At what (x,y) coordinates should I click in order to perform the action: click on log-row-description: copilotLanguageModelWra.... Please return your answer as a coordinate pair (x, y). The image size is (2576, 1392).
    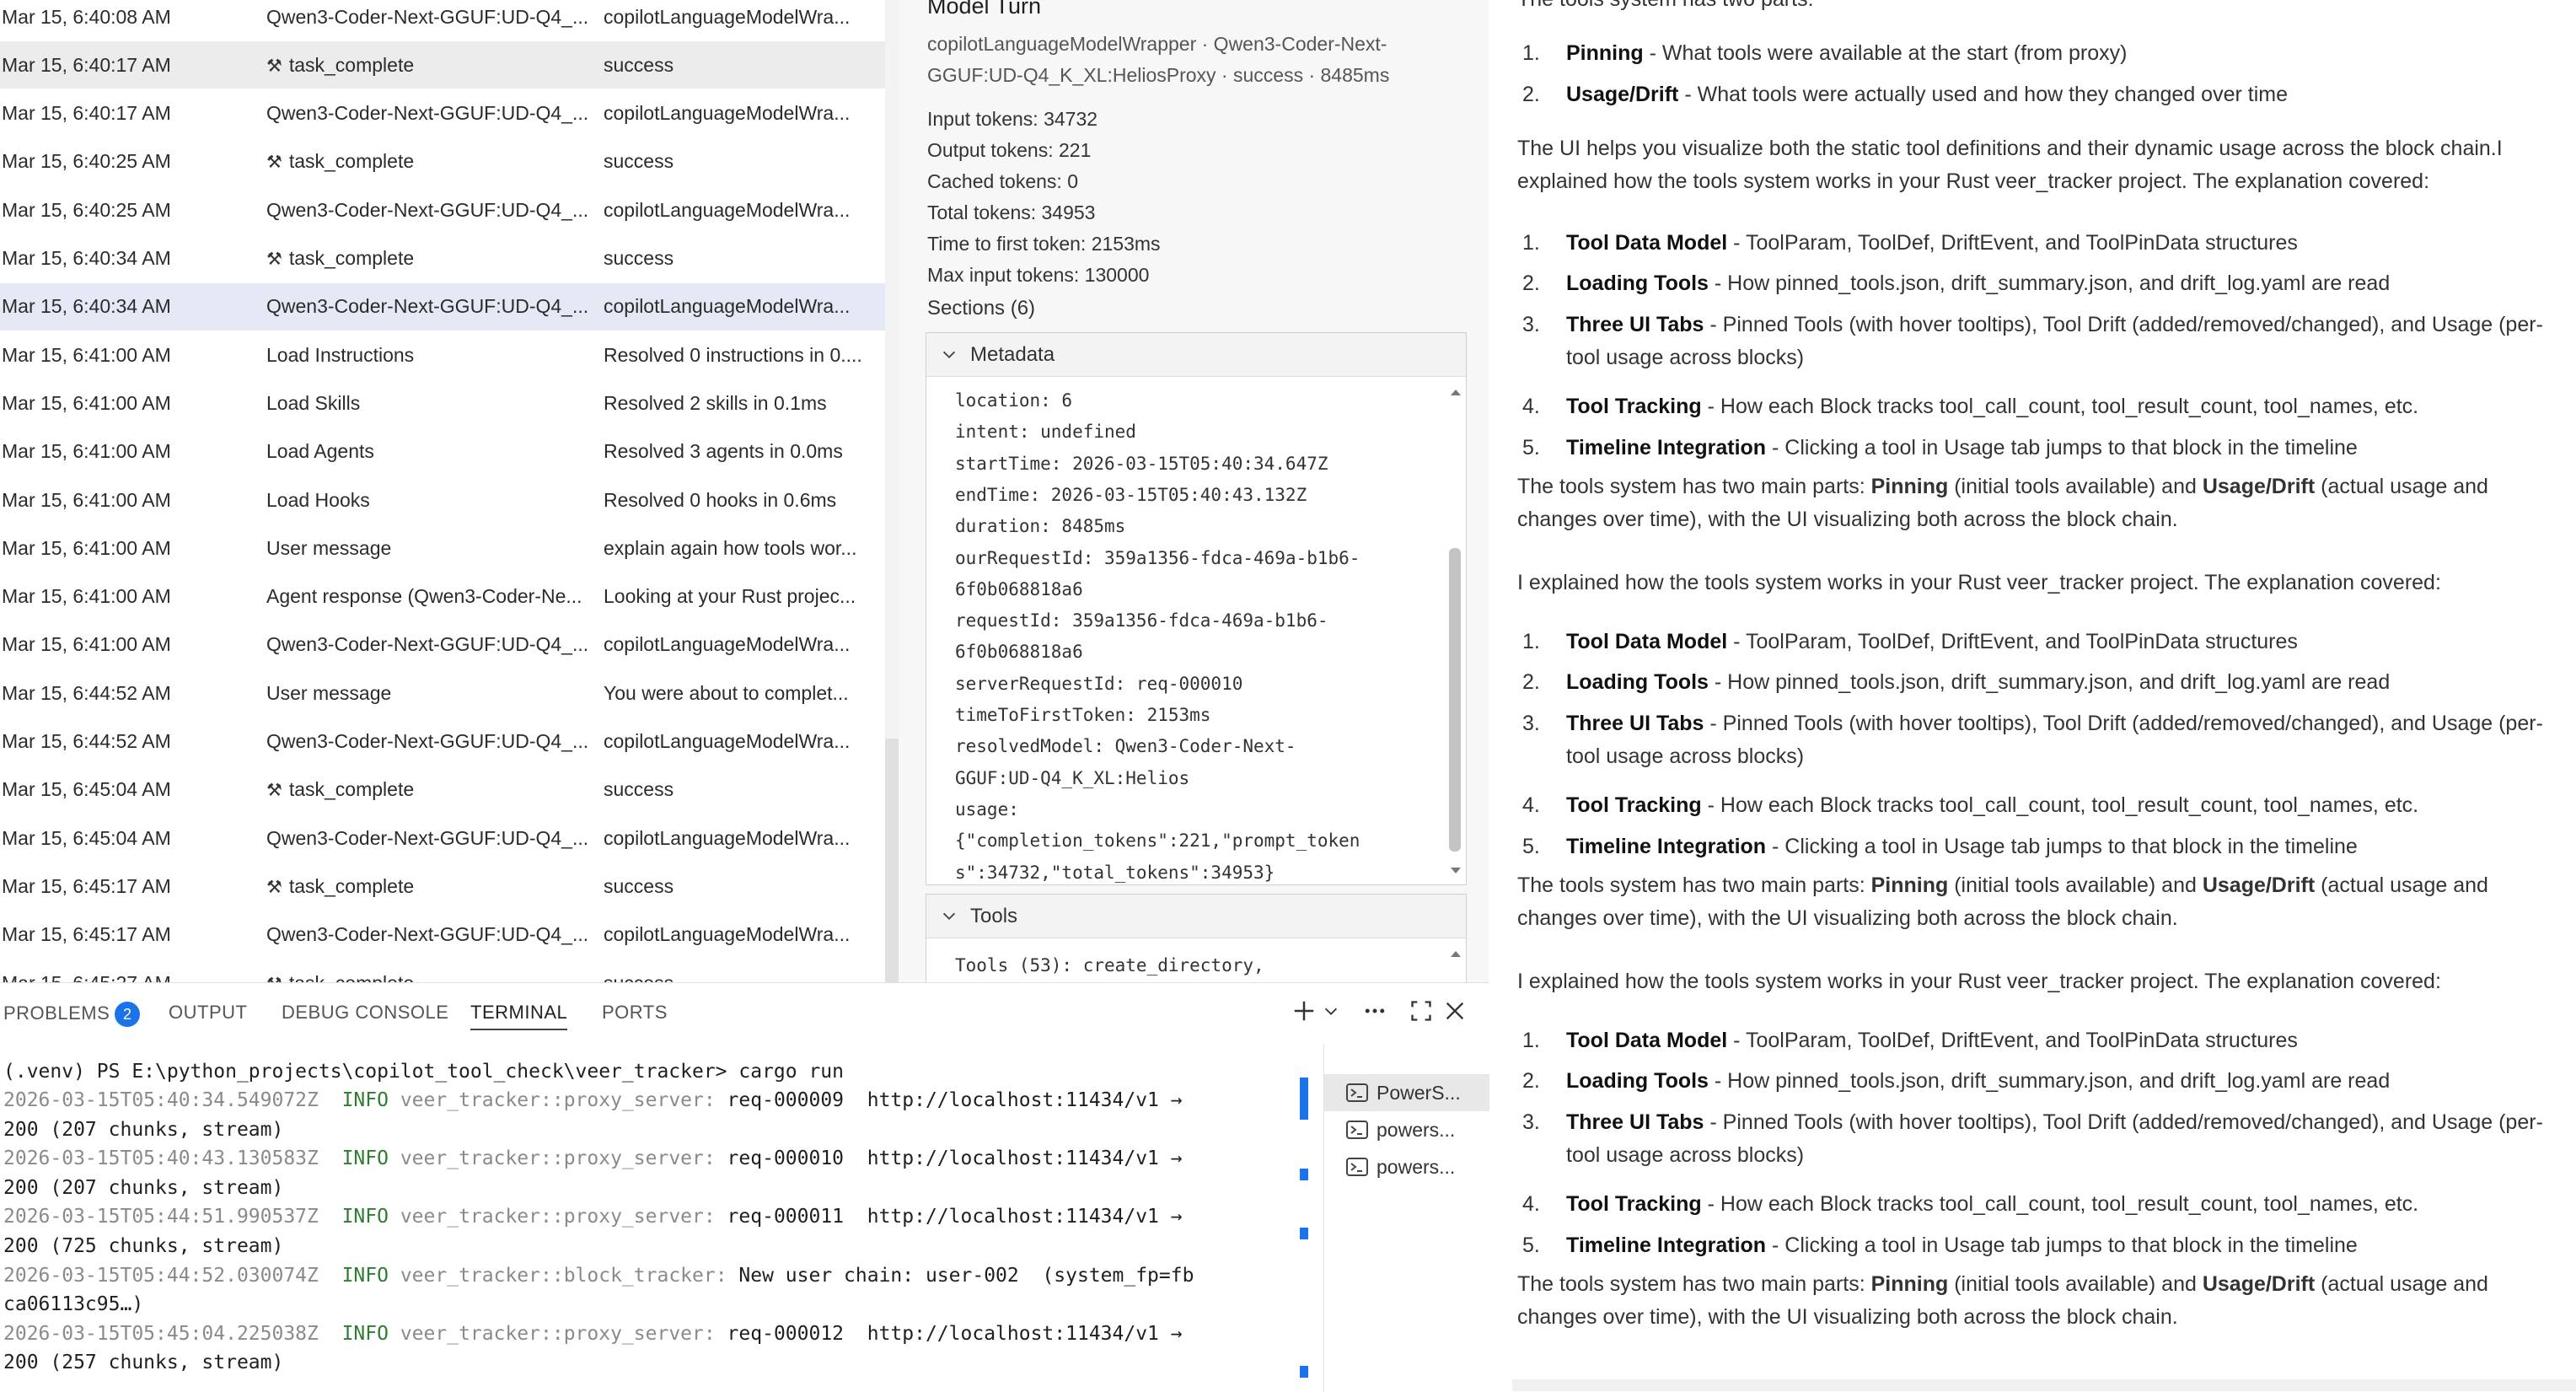
    Looking at the image, I should click on (727, 934).